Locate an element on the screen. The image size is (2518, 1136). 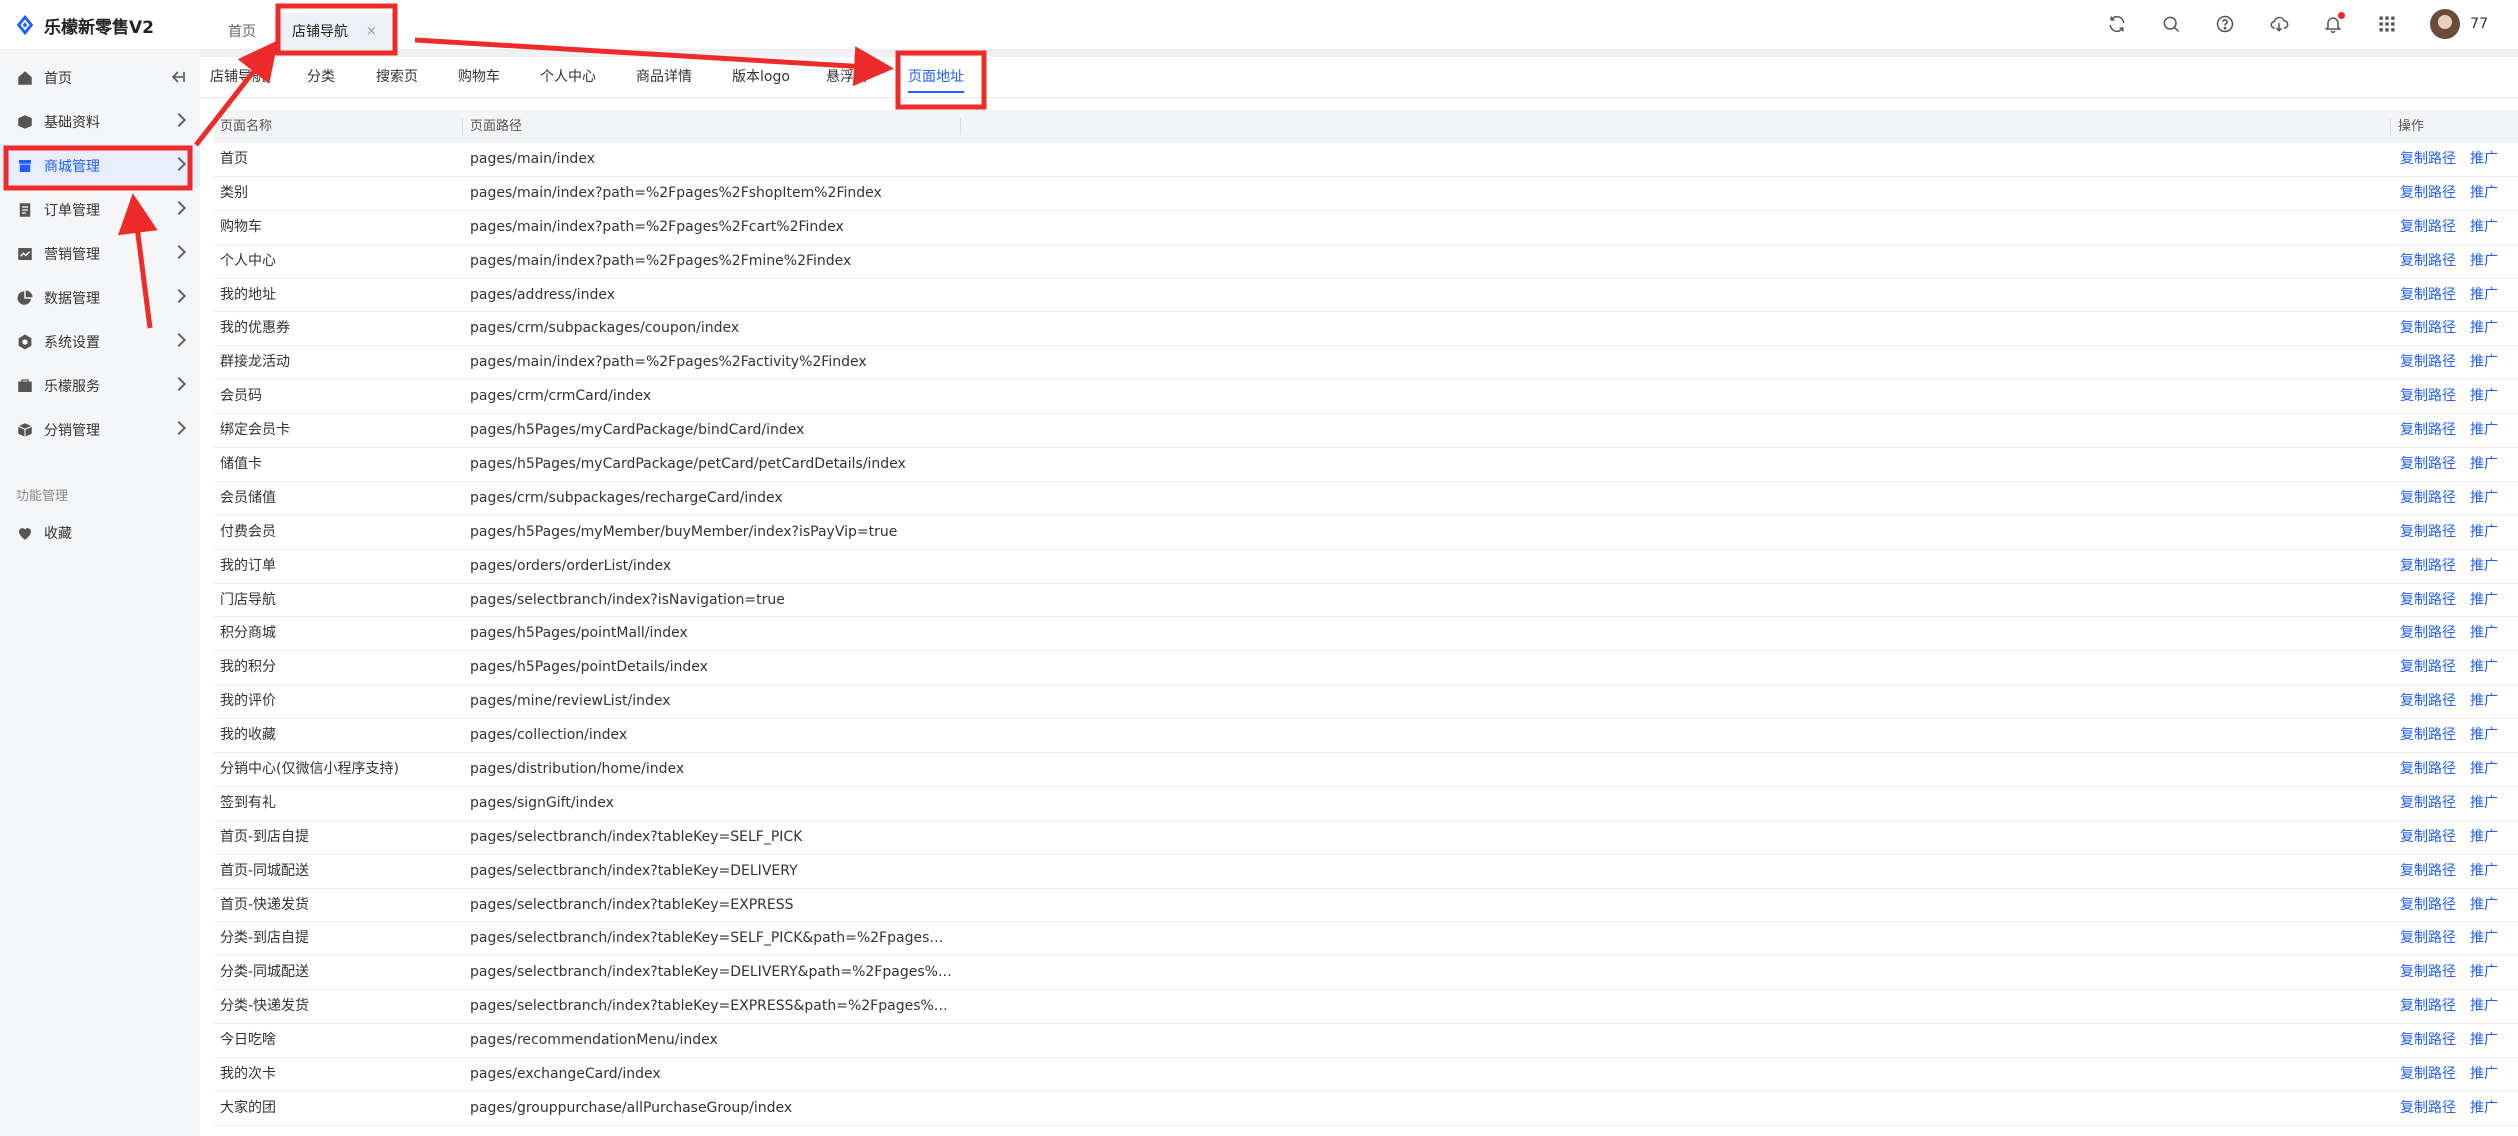
page-path-cell: pages/main/index is located at coordinates (532, 159).